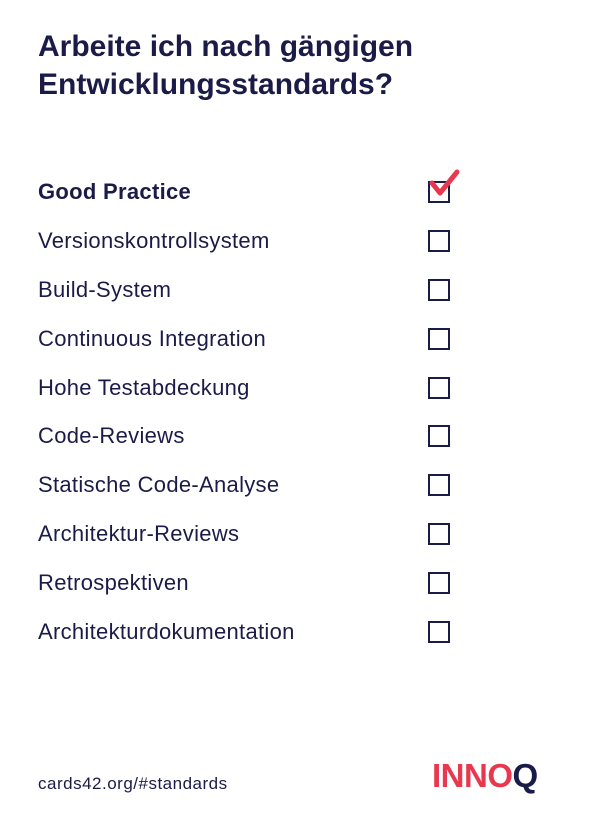  I want to click on checklist-item-label: Versionskontrollsystem, so click(154, 241).